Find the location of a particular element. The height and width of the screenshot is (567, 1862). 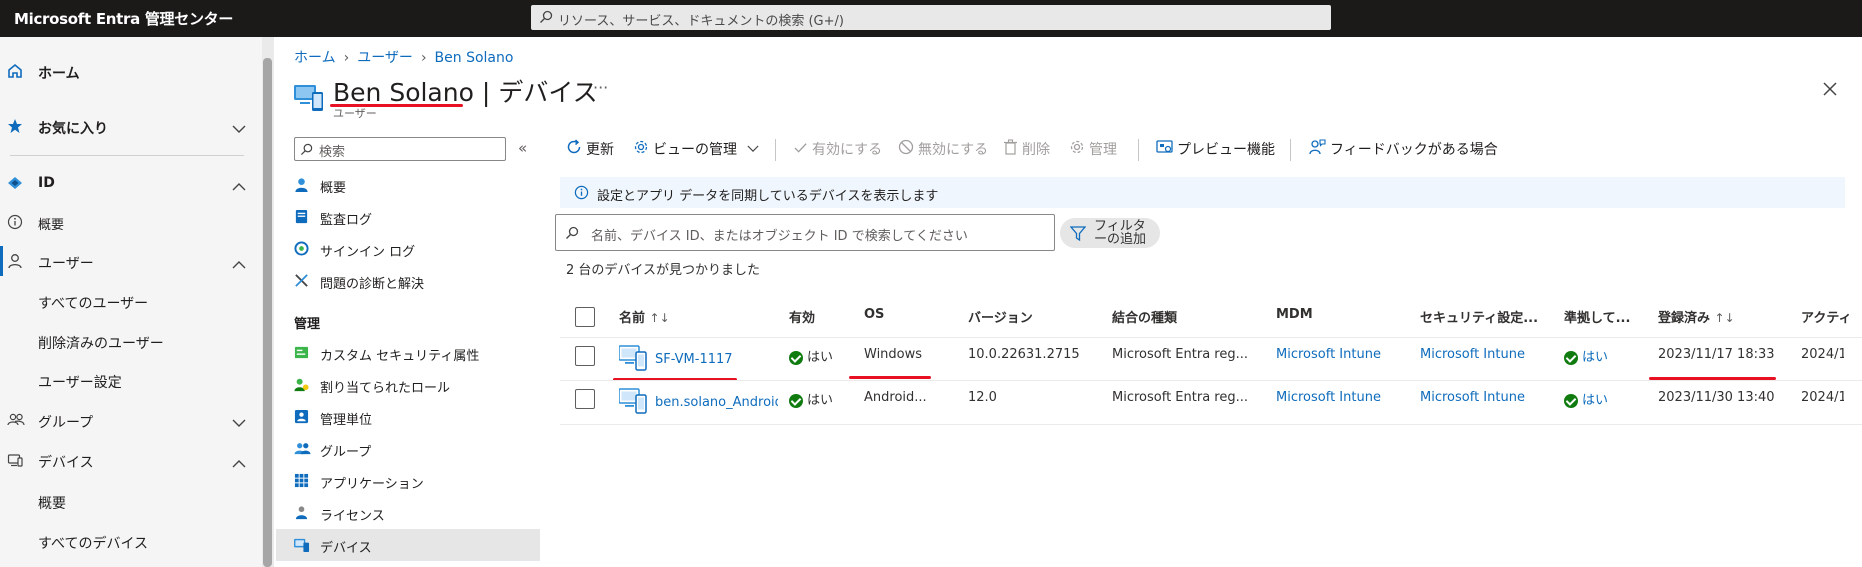

device-icon is located at coordinates (632, 403).